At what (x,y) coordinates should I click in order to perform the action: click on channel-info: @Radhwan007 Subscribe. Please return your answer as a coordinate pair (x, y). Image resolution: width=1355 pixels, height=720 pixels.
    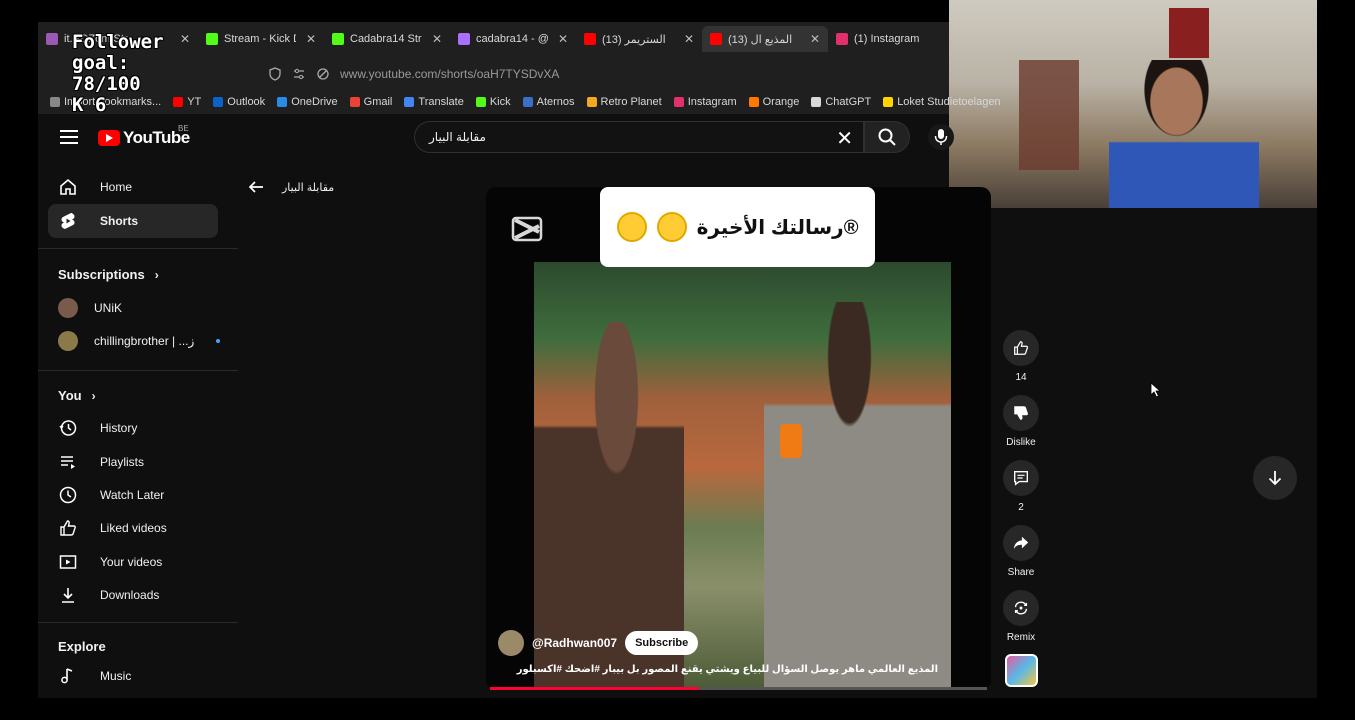
    Looking at the image, I should click on (598, 643).